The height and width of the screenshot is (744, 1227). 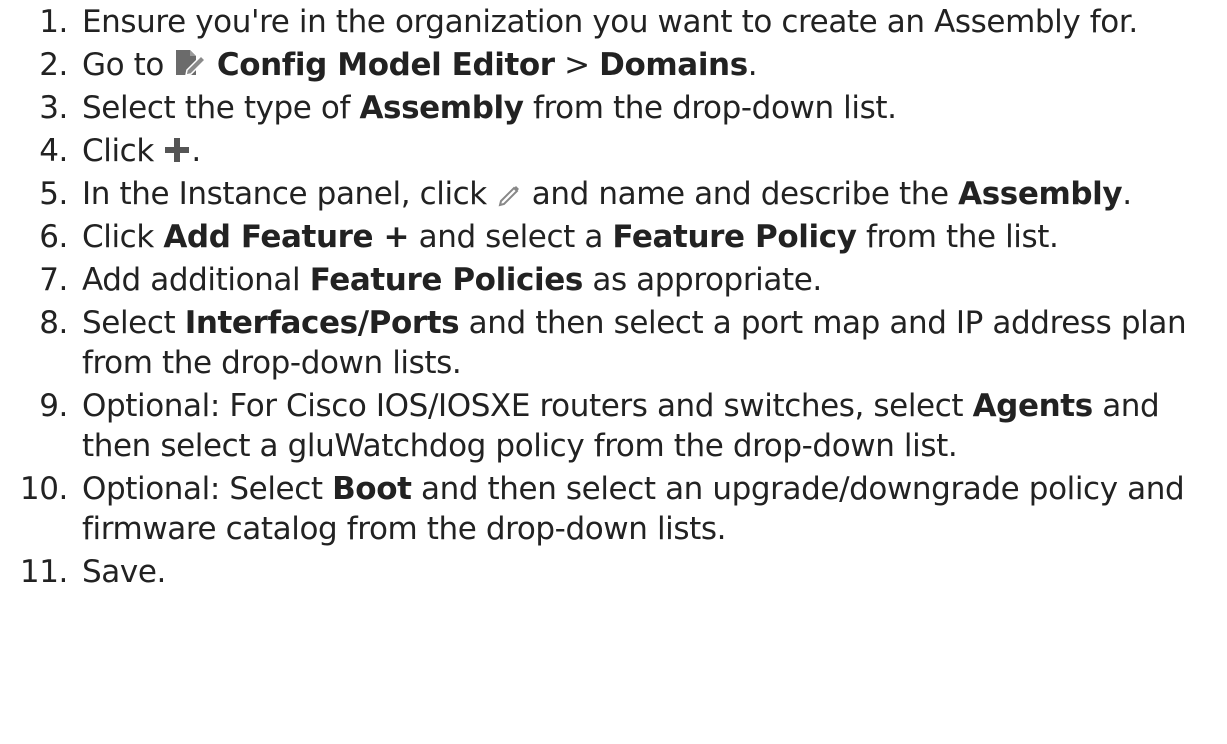 I want to click on step-number: 7., so click(x=53, y=280).